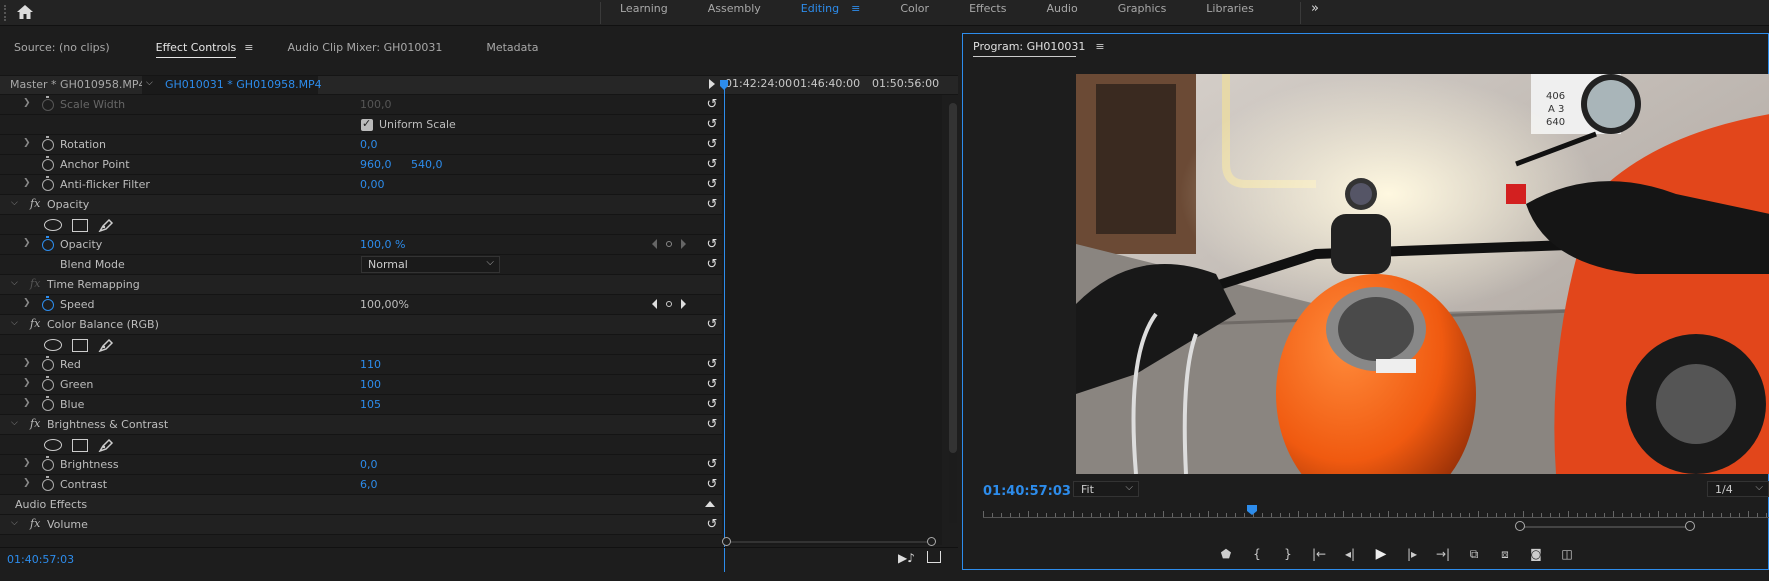 This screenshot has width=1769, height=581. Describe the element at coordinates (1520, 526) in the screenshot. I see `zoom-start-handle` at that location.